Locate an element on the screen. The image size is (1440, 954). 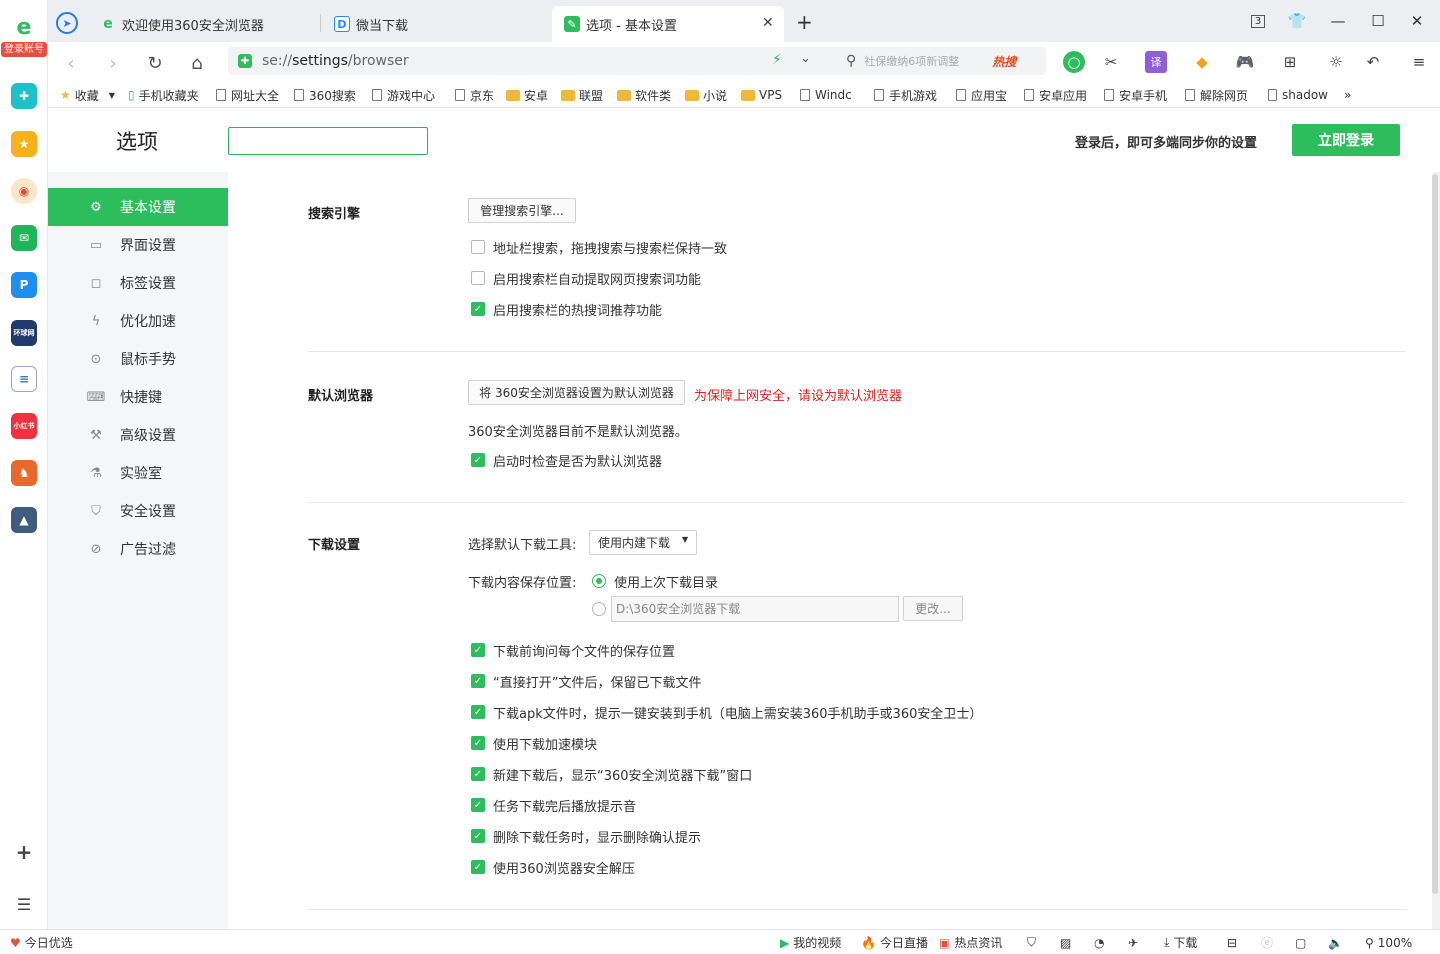
checkbox-check-default-on-start: ✓ 启动时检查是否为默认浏览器 is located at coordinates (566, 460).